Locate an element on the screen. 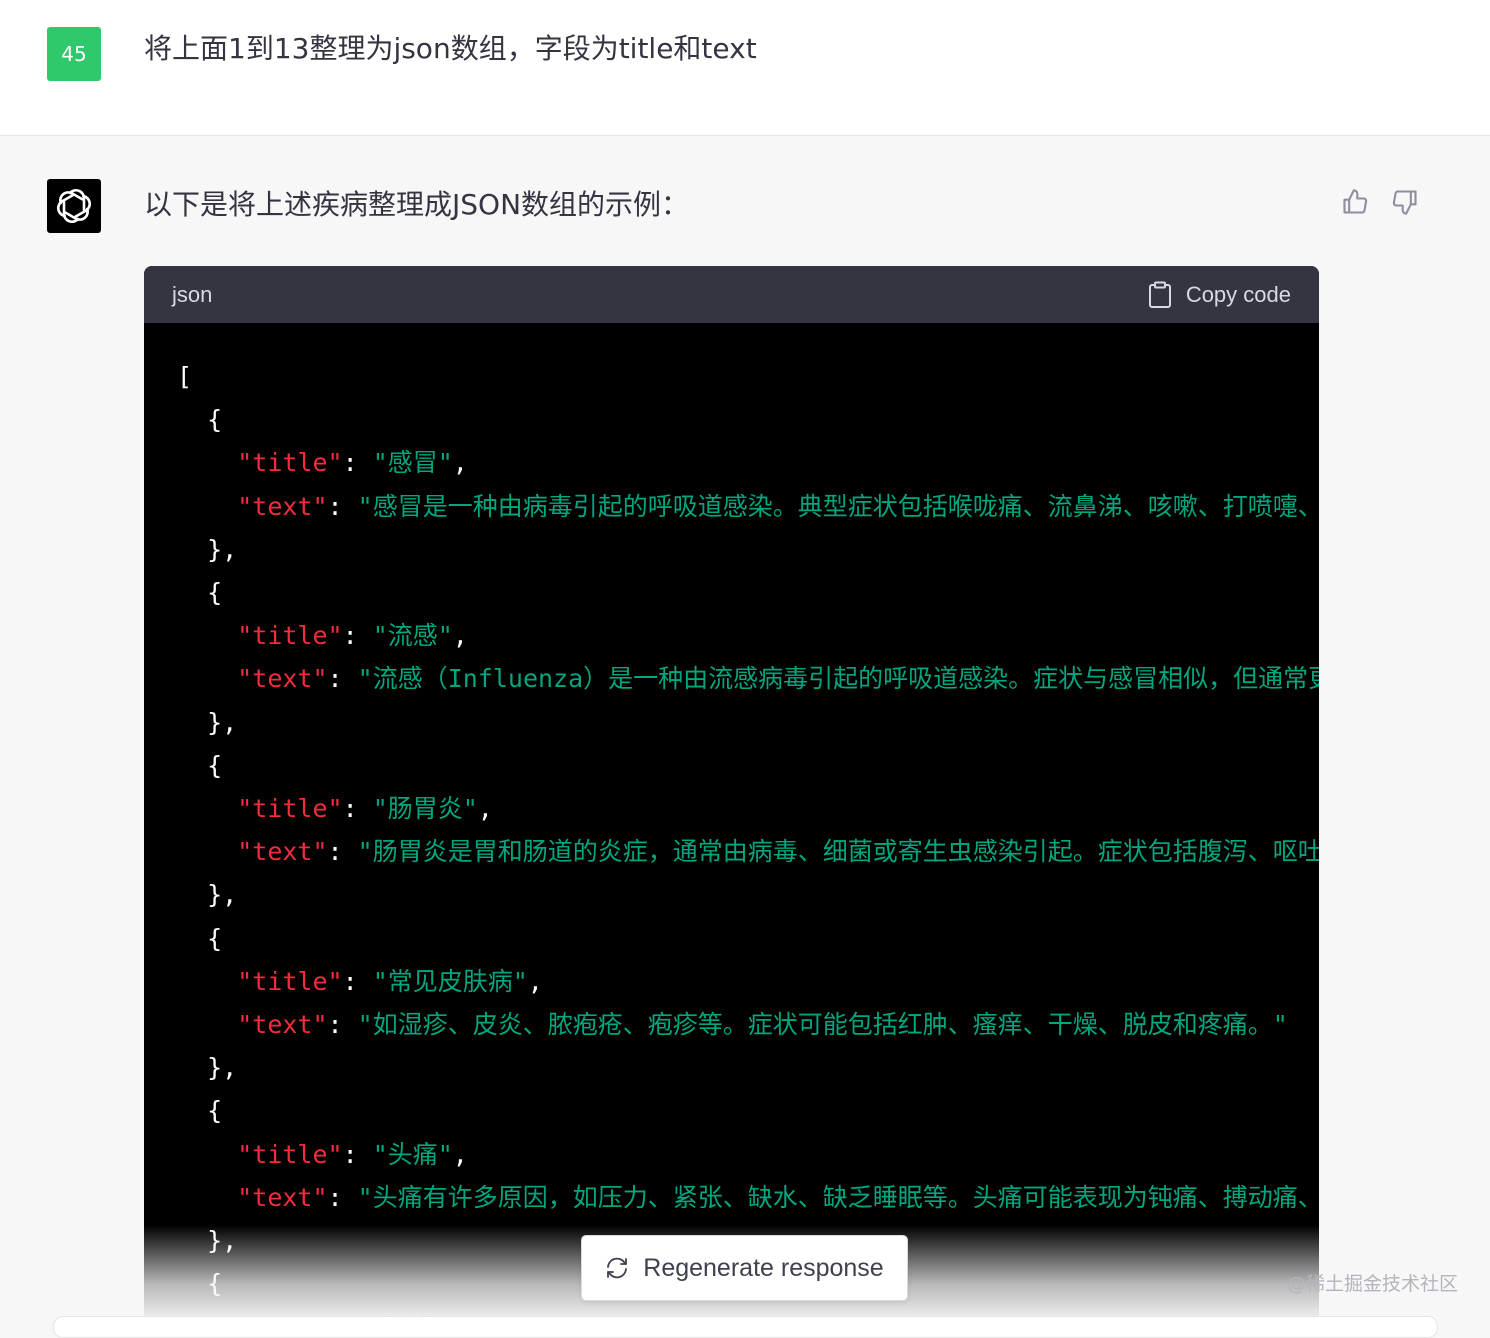 This screenshot has width=1490, height=1338. thumbs-up-icon is located at coordinates (1355, 201).